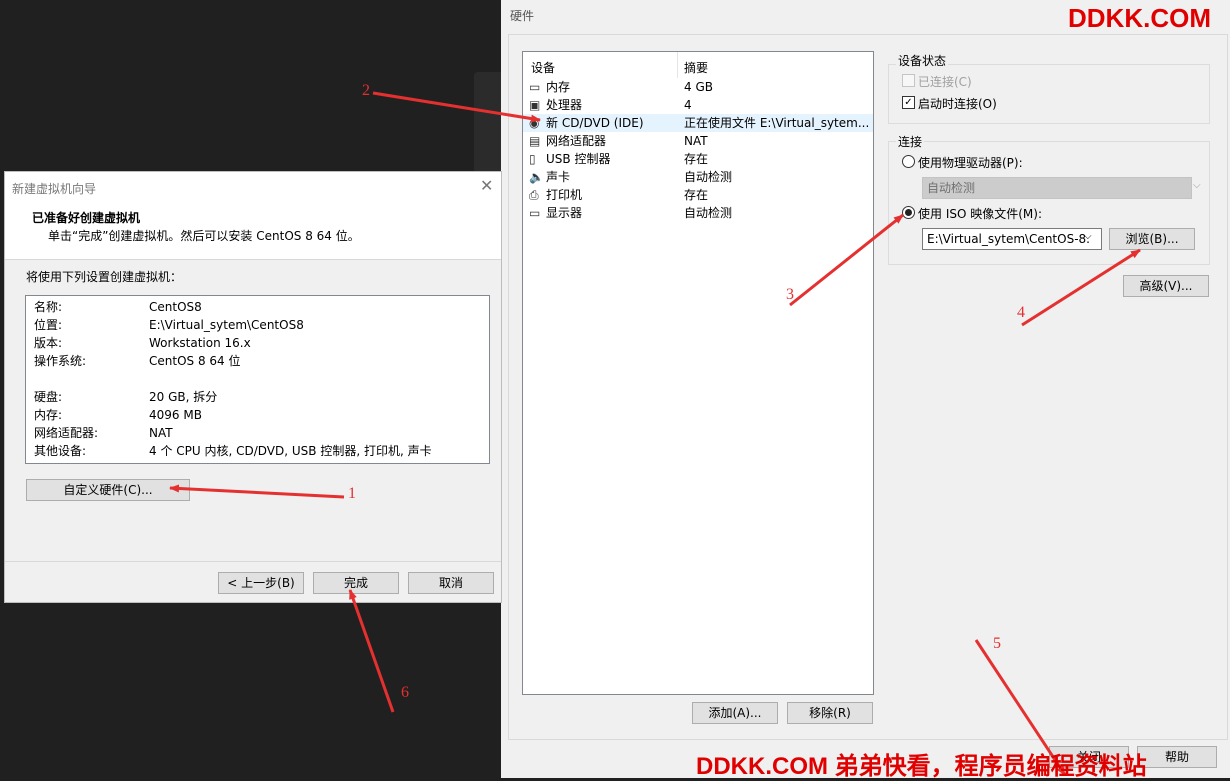  Describe the element at coordinates (352, 493) in the screenshot. I see `annotation-label-1: 1` at that location.